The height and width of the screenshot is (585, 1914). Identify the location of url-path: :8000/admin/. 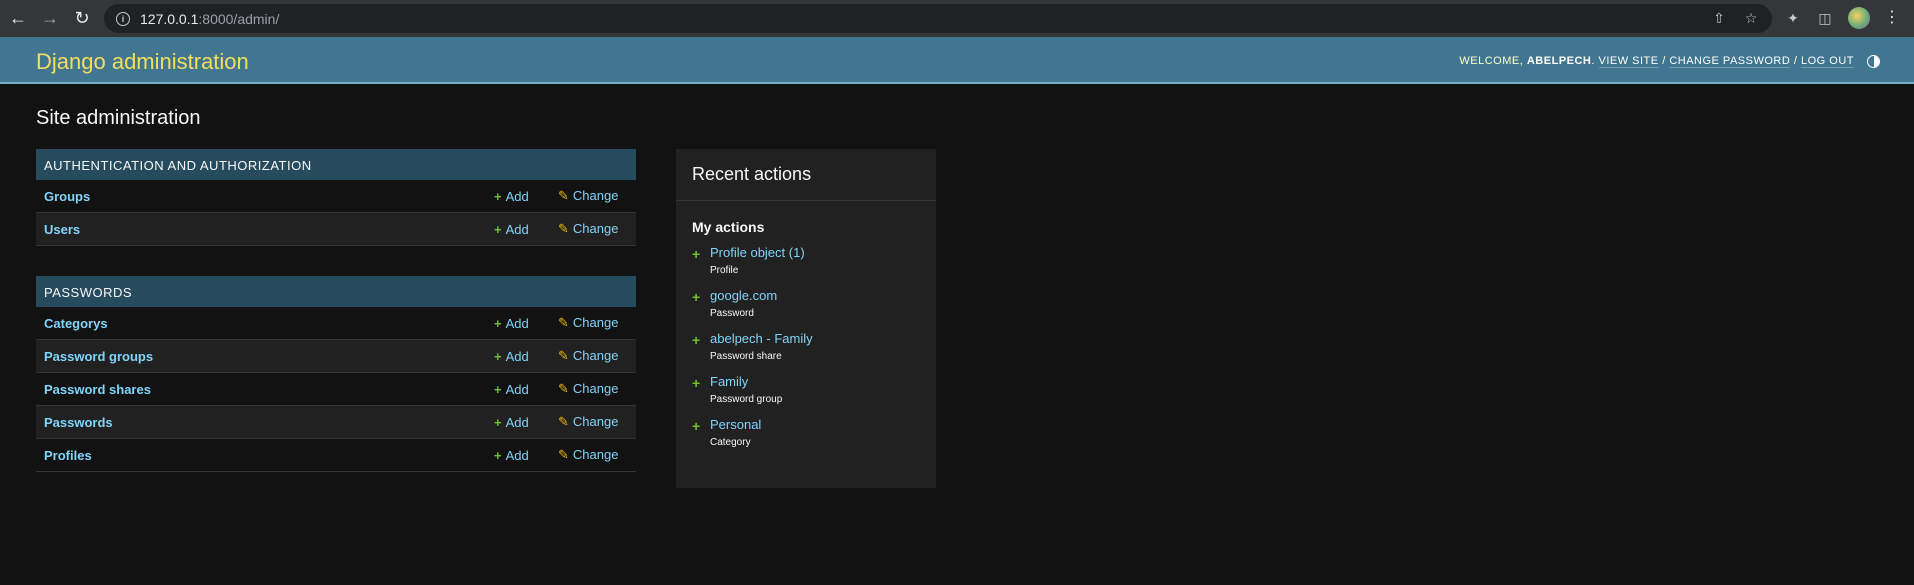
(239, 18).